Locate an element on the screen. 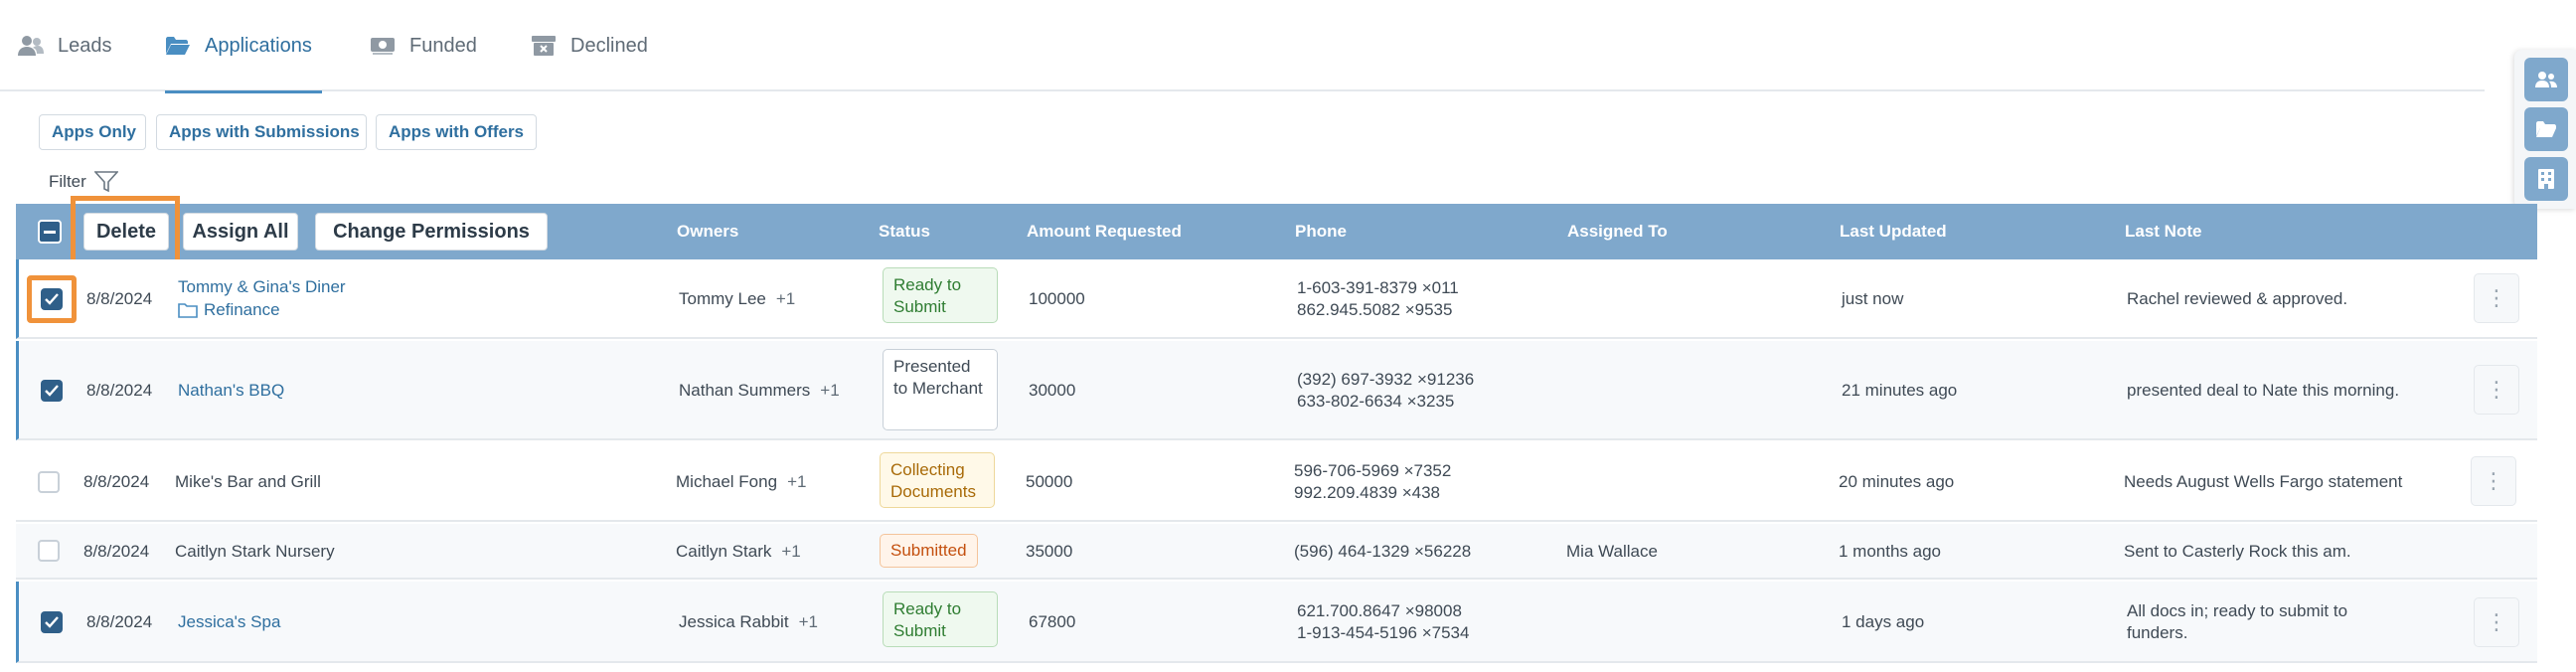 This screenshot has width=2576, height=672. status-badge: Presented to Merchant is located at coordinates (940, 389).